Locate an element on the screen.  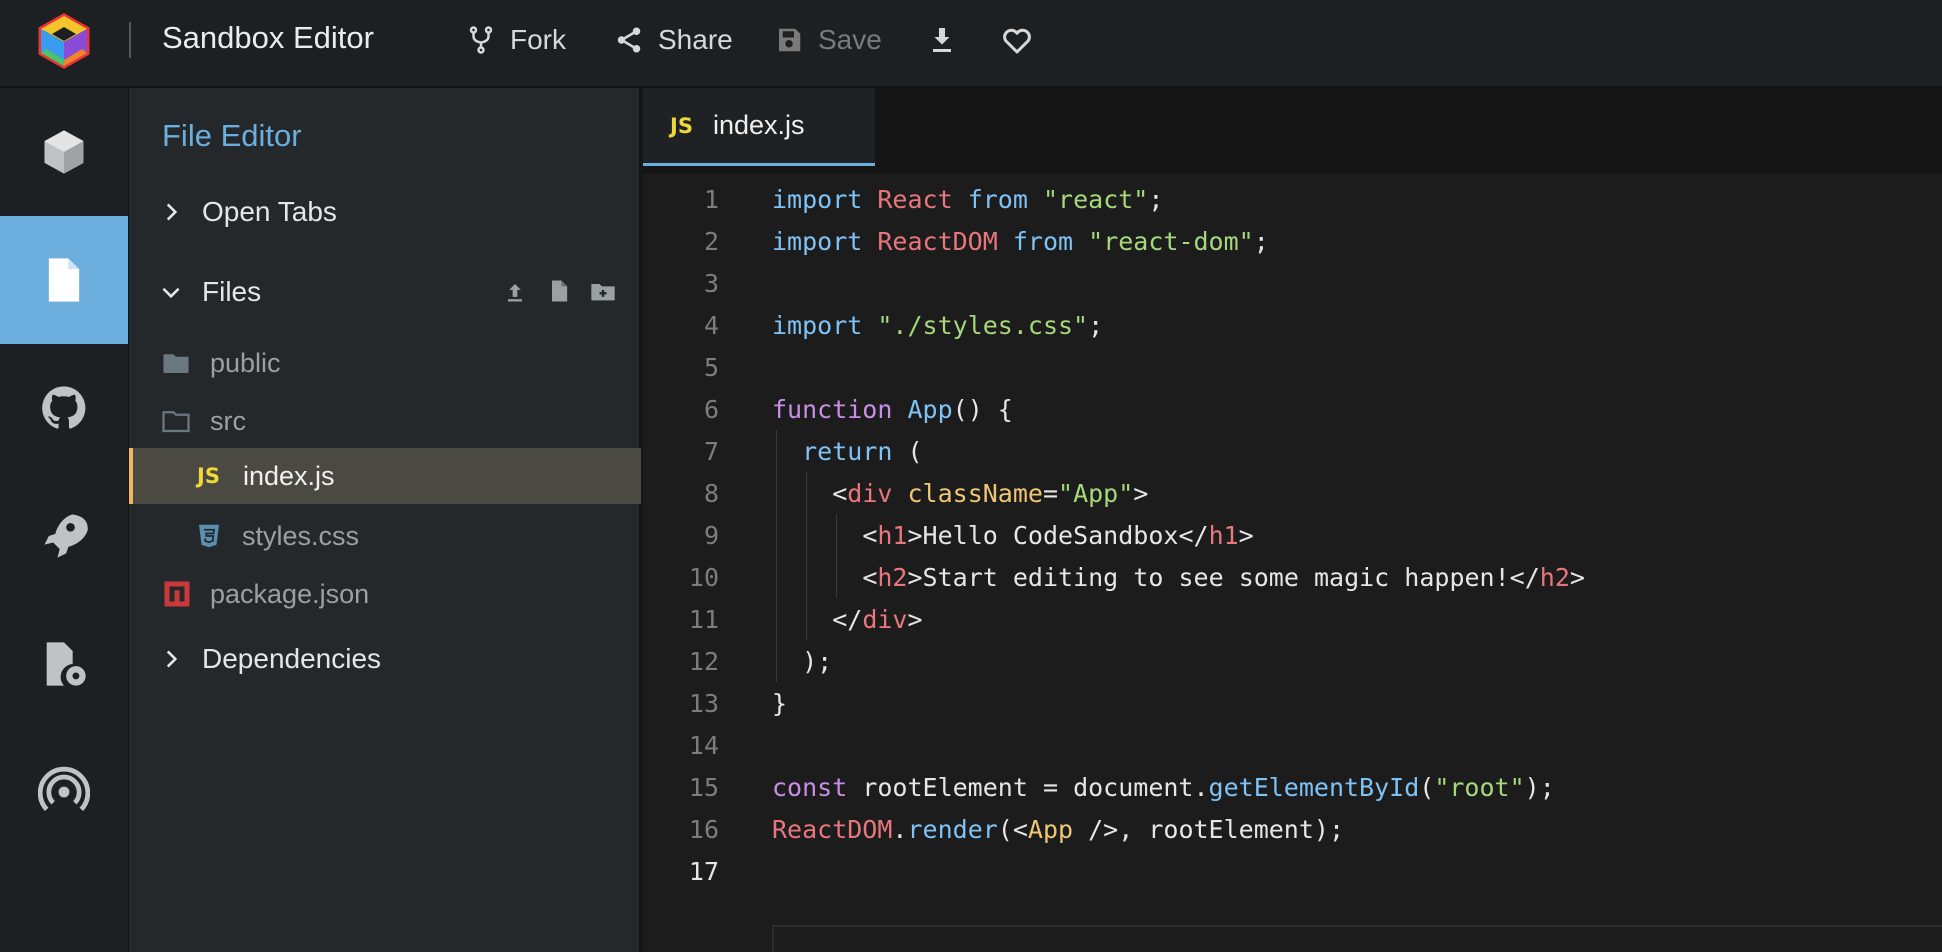
save-button: Save is located at coordinates (828, 40).